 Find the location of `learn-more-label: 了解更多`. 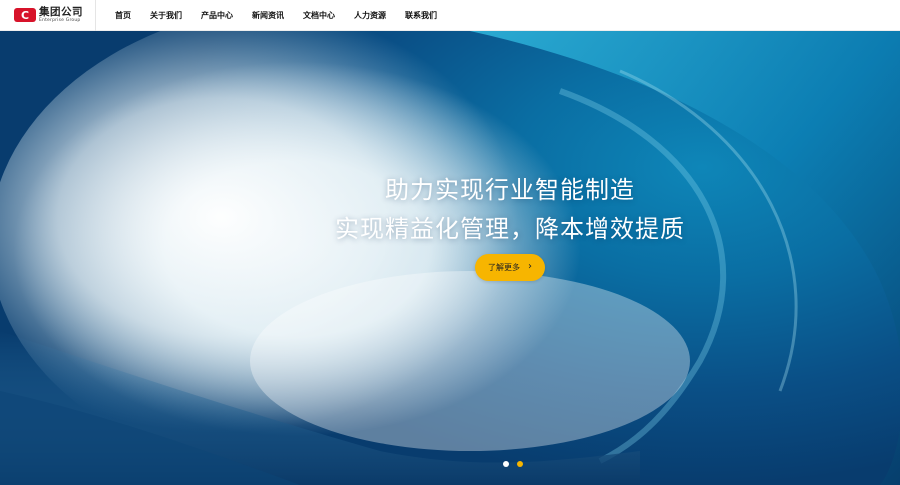

learn-more-label: 了解更多 is located at coordinates (504, 267).